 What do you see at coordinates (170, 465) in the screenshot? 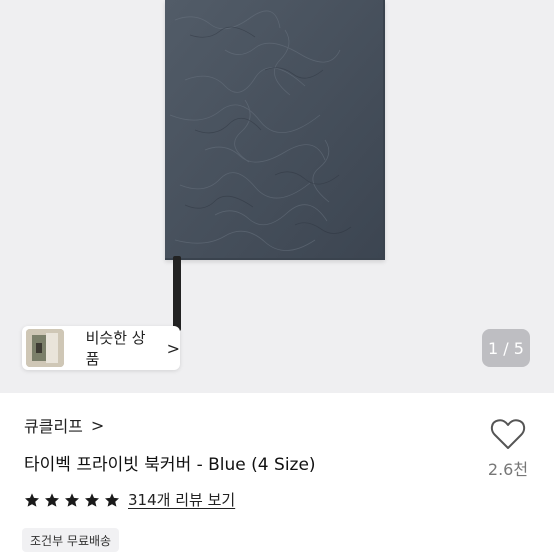
I see `product-title: 타이벡 프라이빗 북커버 - Blue (4 Size)` at bounding box center [170, 465].